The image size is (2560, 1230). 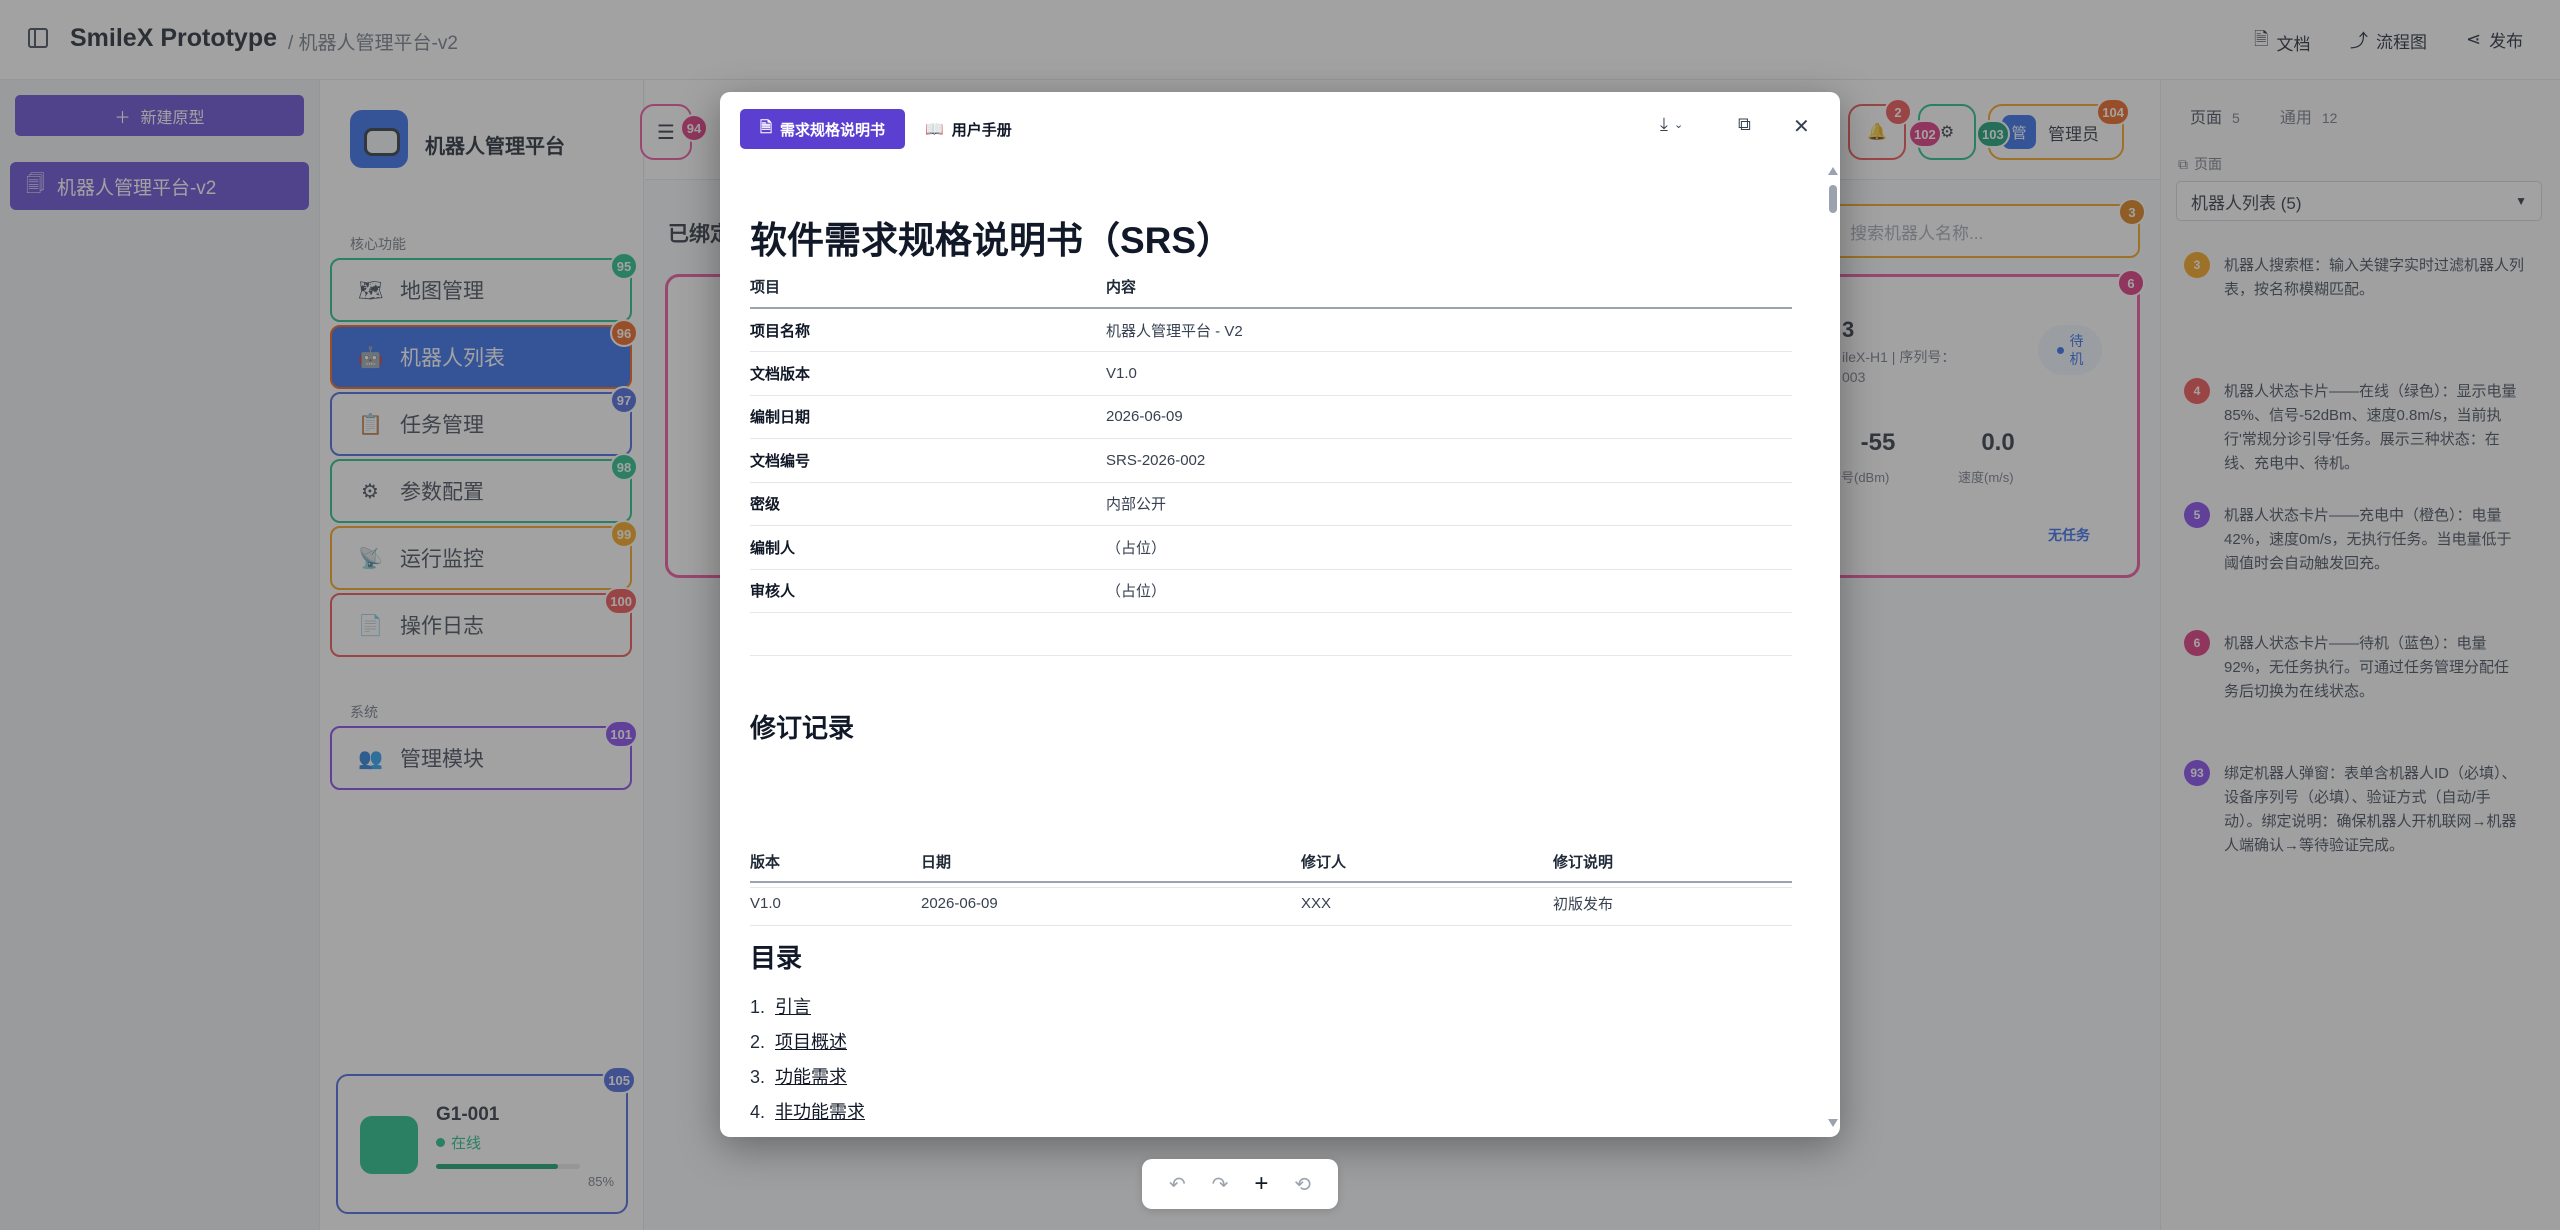 I want to click on toc-item: 1. 引言, so click(x=807, y=1007).